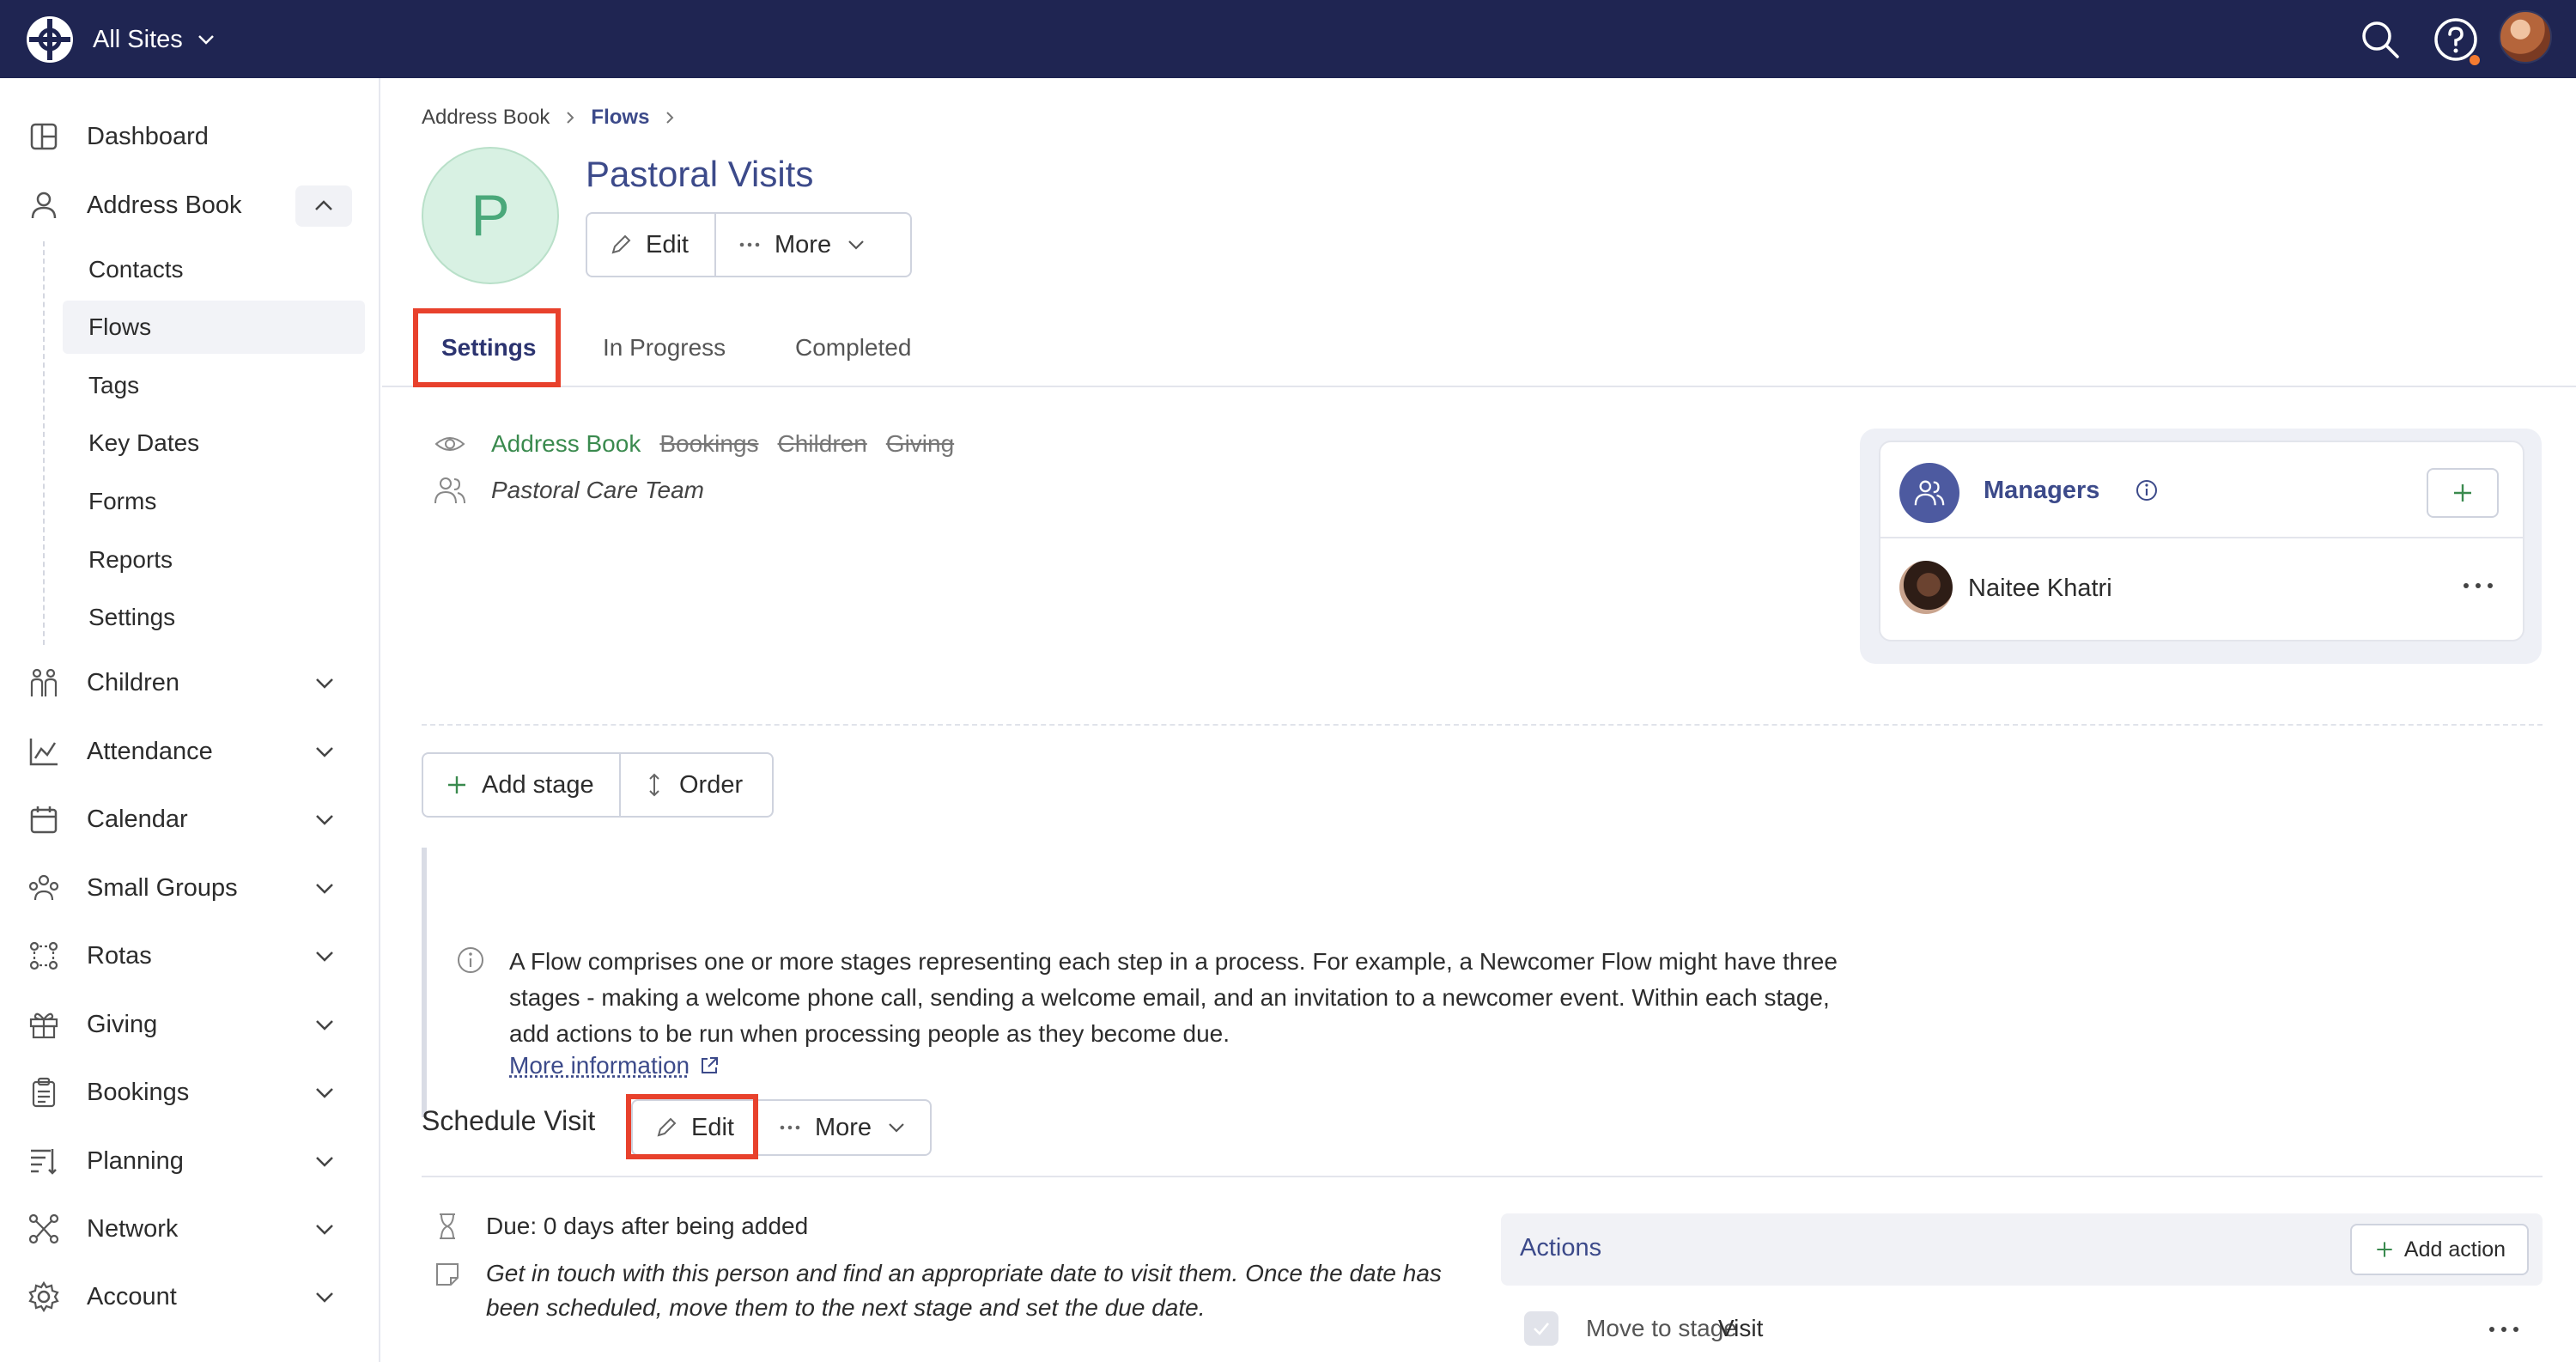 This screenshot has width=2576, height=1362. I want to click on page-title: Pastoral Visits, so click(700, 174).